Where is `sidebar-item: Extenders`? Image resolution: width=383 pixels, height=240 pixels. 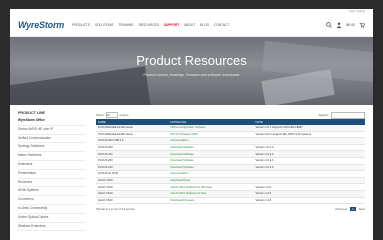 sidebar-item: Extenders is located at coordinates (52, 165).